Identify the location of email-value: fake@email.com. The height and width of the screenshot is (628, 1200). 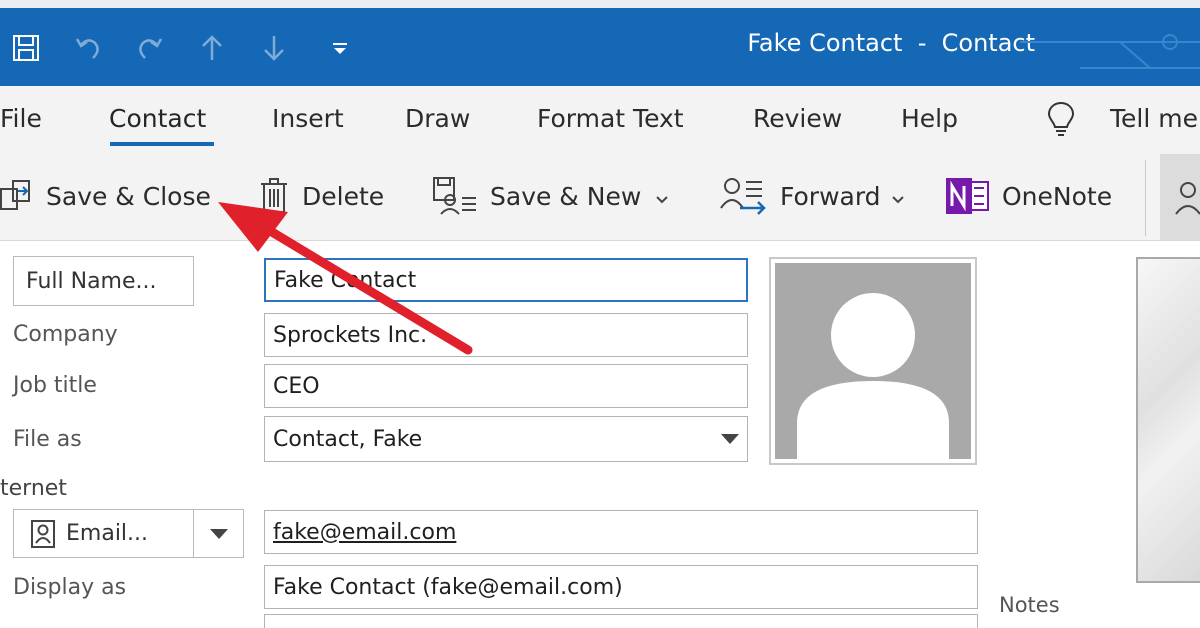
(365, 532).